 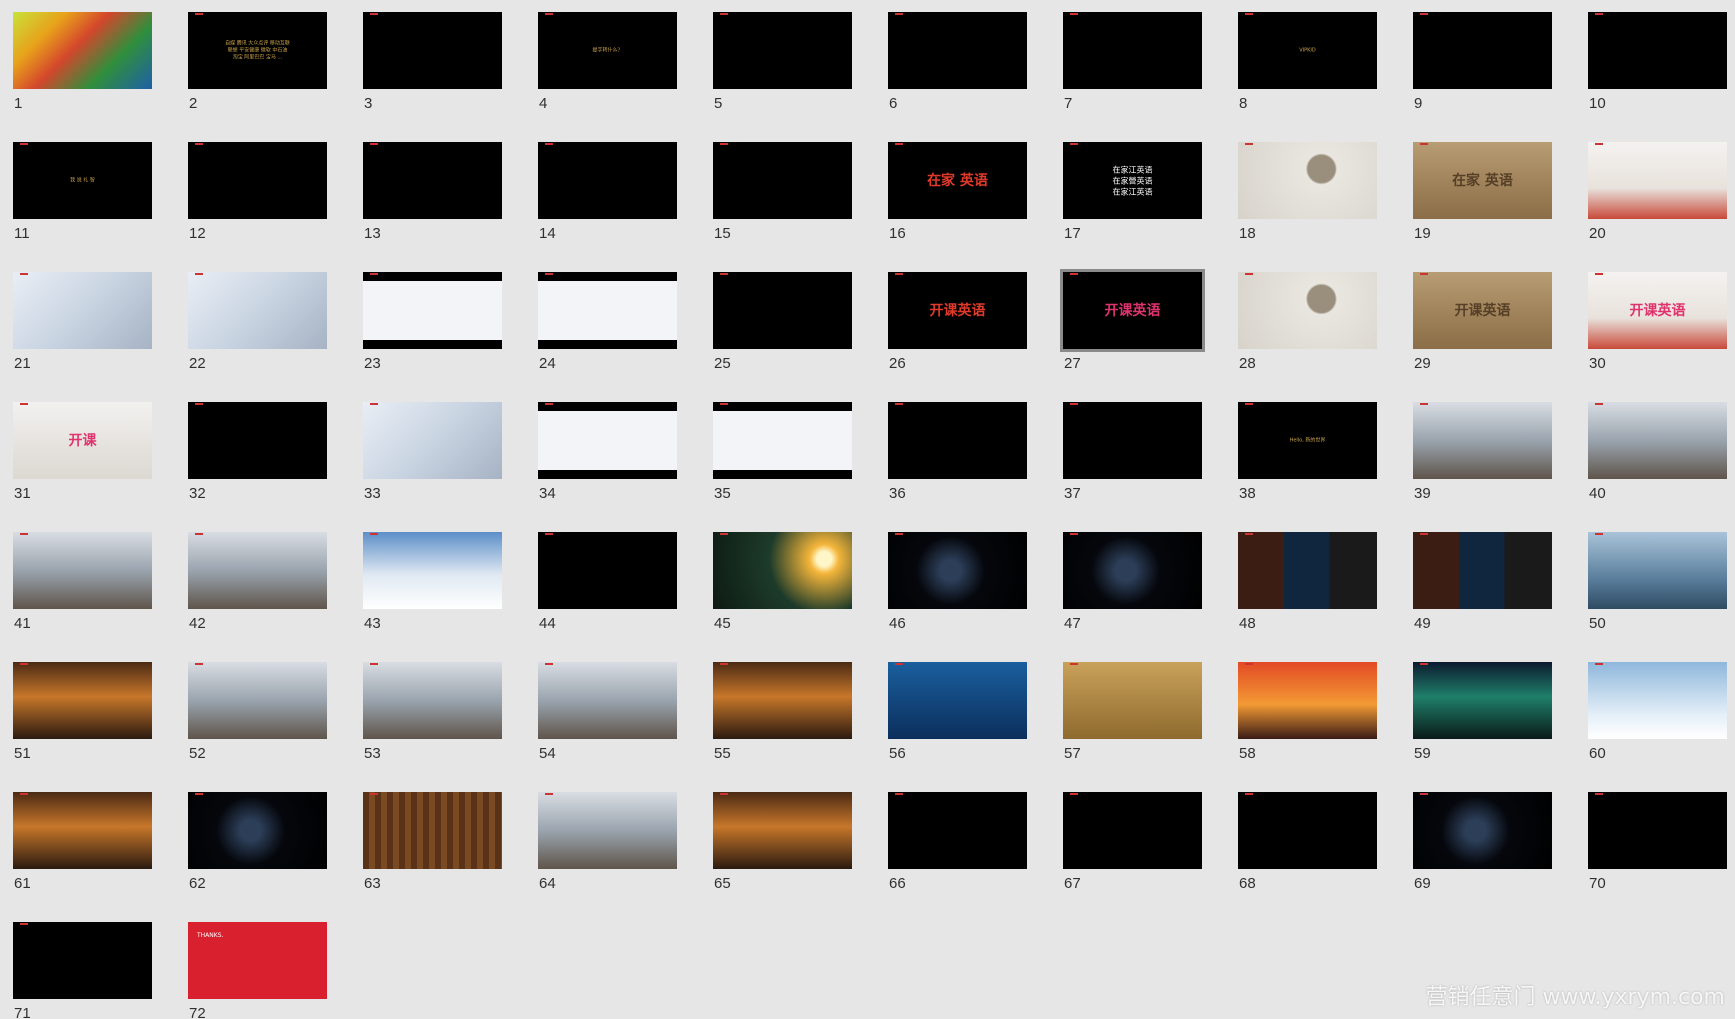 I want to click on slide-number: 46, so click(x=897, y=623).